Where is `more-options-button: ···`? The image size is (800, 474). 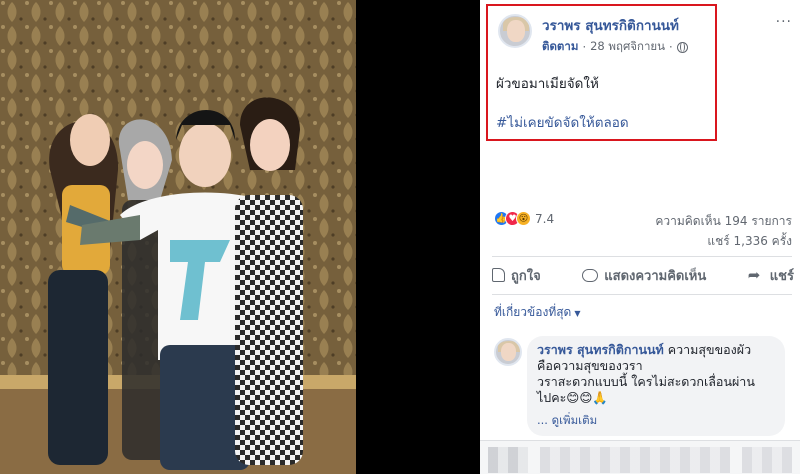 more-options-button: ··· is located at coordinates (784, 22).